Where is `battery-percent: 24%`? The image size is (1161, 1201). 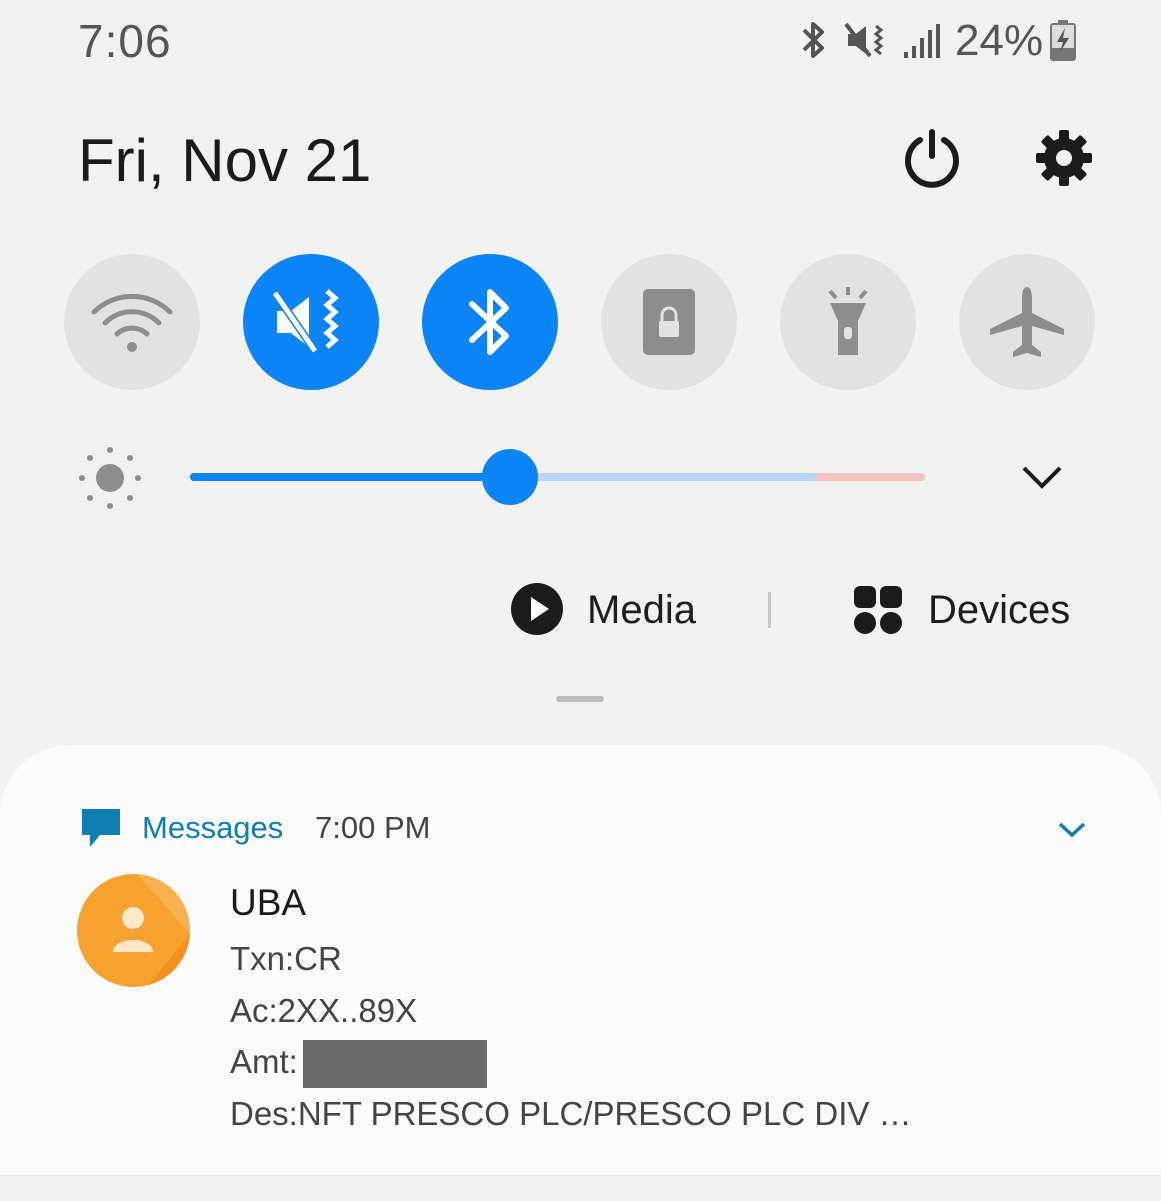
battery-percent: 24% is located at coordinates (999, 40).